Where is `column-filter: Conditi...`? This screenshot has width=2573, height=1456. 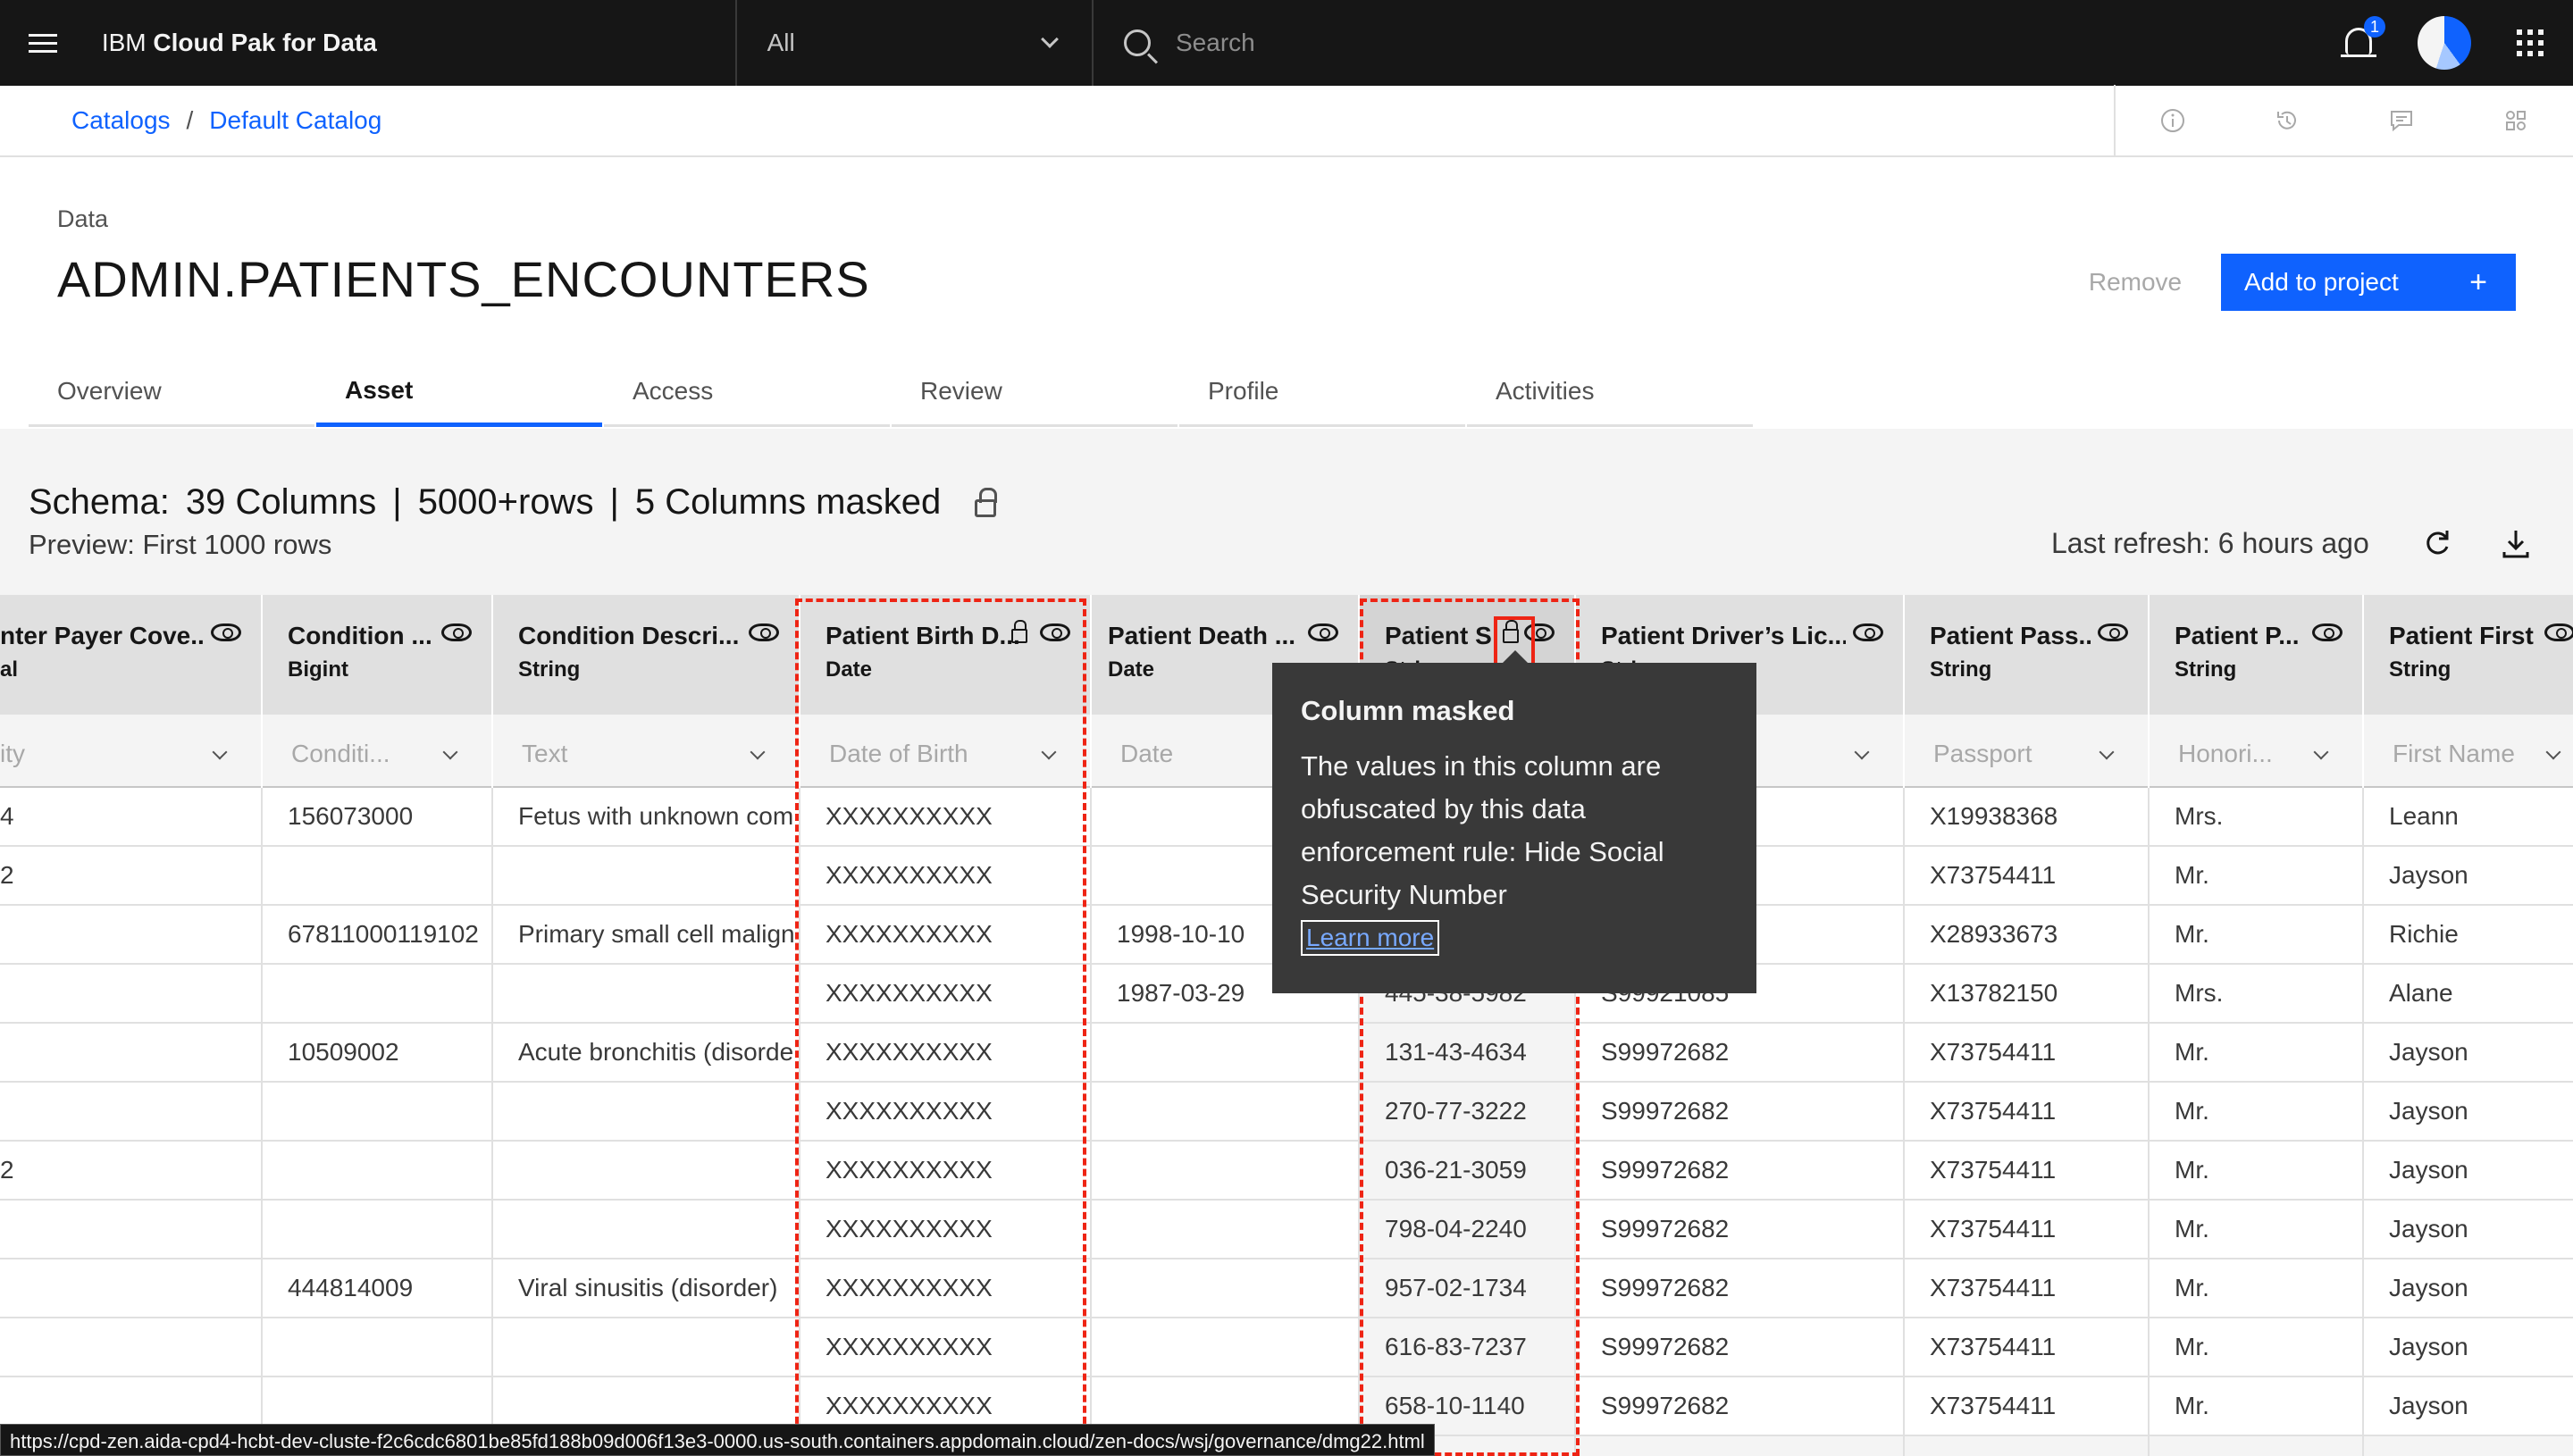 column-filter: Conditi... is located at coordinates (378, 751).